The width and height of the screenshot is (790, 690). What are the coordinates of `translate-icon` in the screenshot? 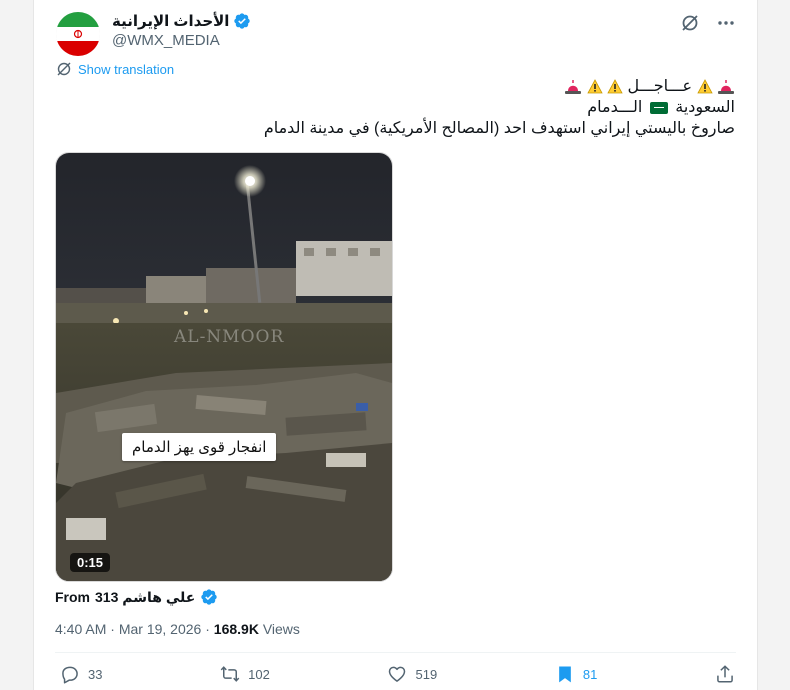 It's located at (64, 69).